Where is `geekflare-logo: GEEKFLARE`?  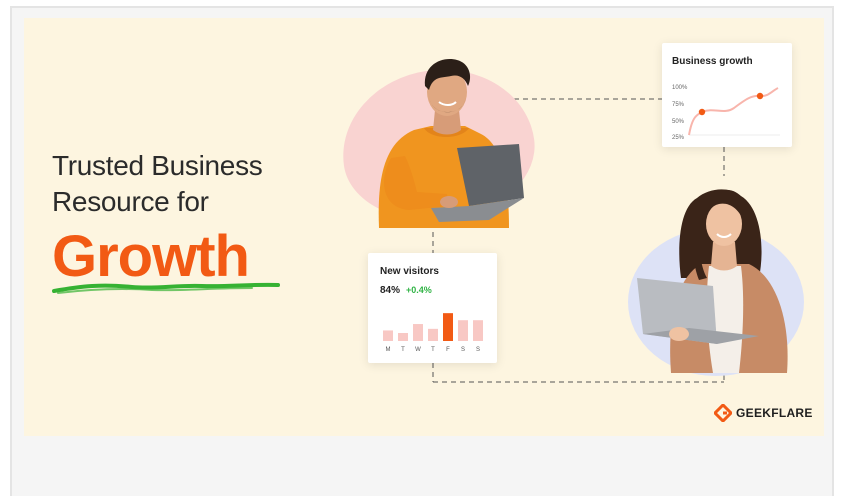 geekflare-logo: GEEKFLARE is located at coordinates (763, 413).